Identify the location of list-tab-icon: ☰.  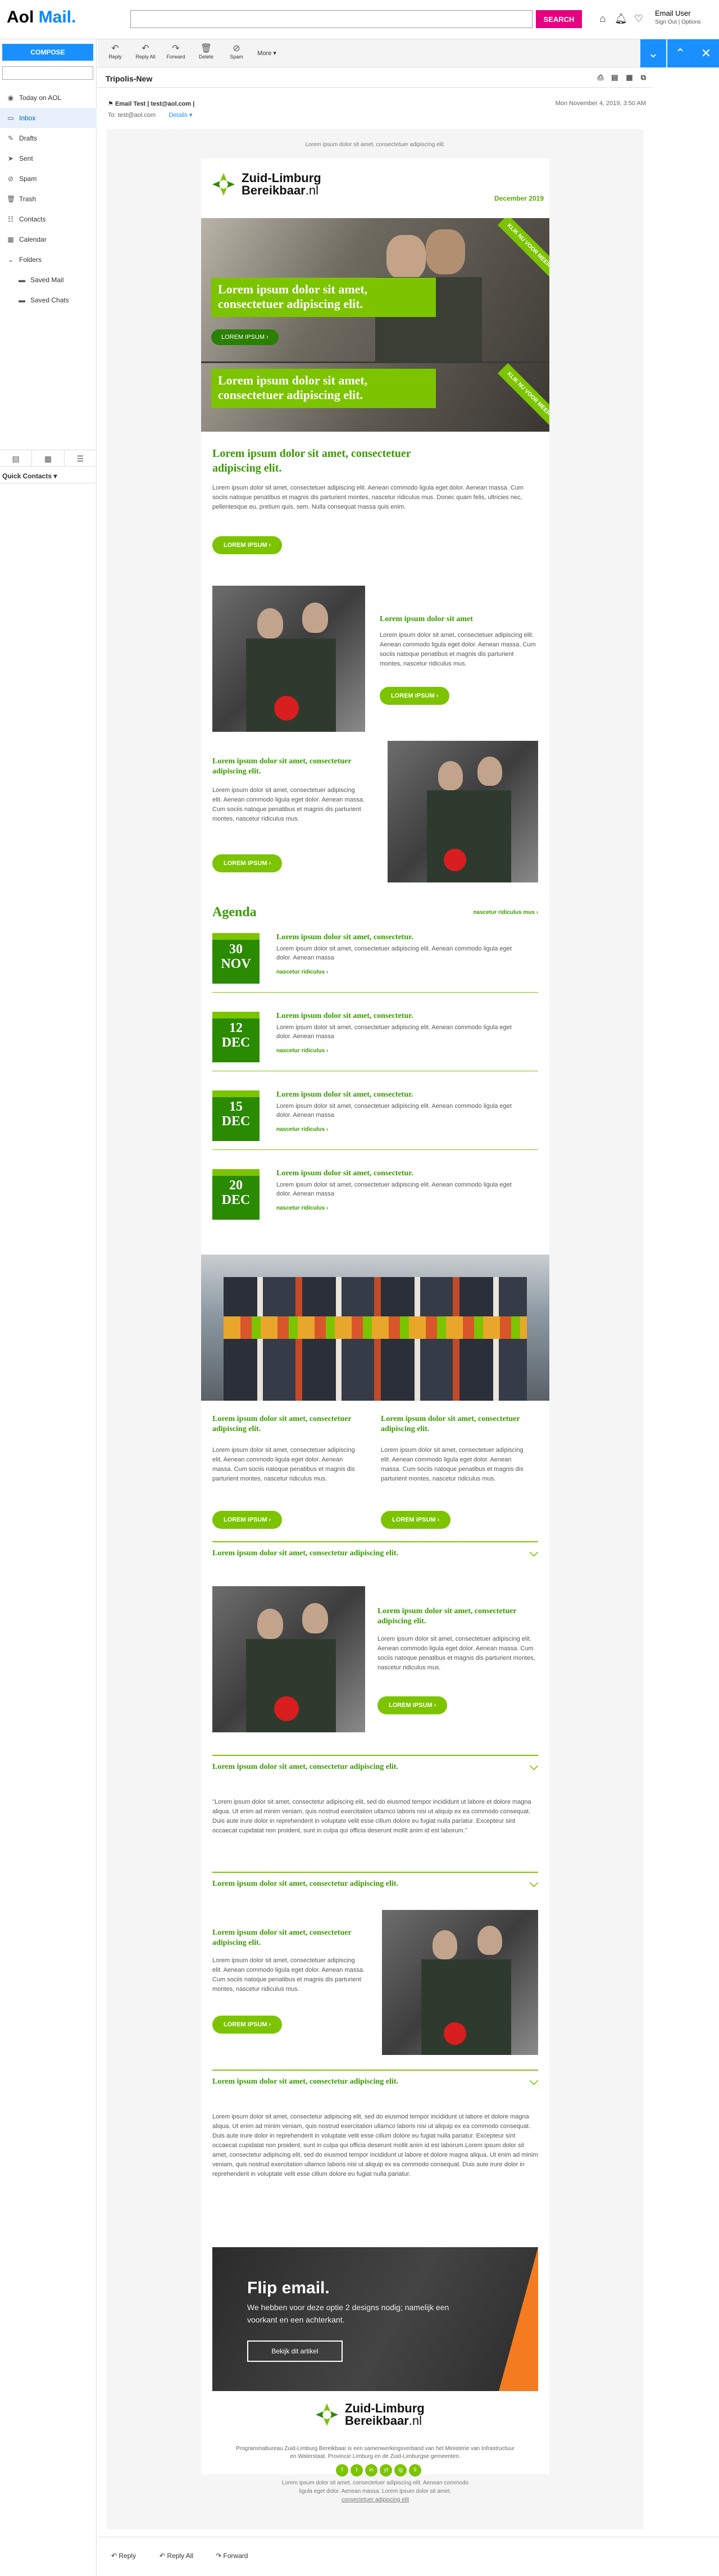
(81, 458).